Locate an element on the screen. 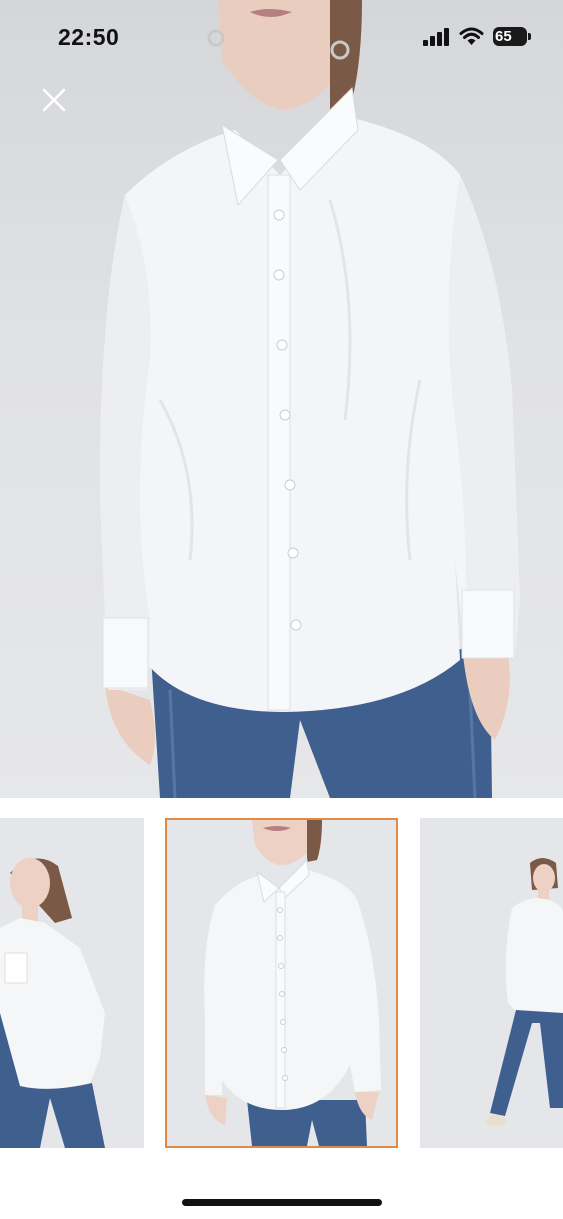 The height and width of the screenshot is (1219, 563). close-icon is located at coordinates (54, 100).